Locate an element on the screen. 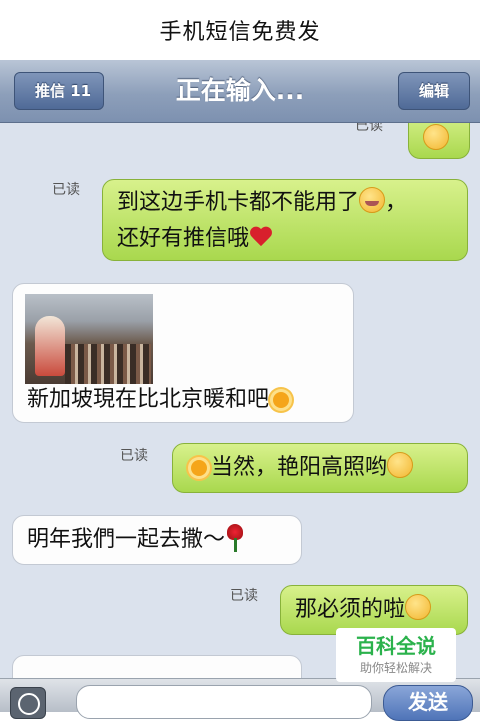 The width and height of the screenshot is (480, 721). message-input is located at coordinates (224, 702).